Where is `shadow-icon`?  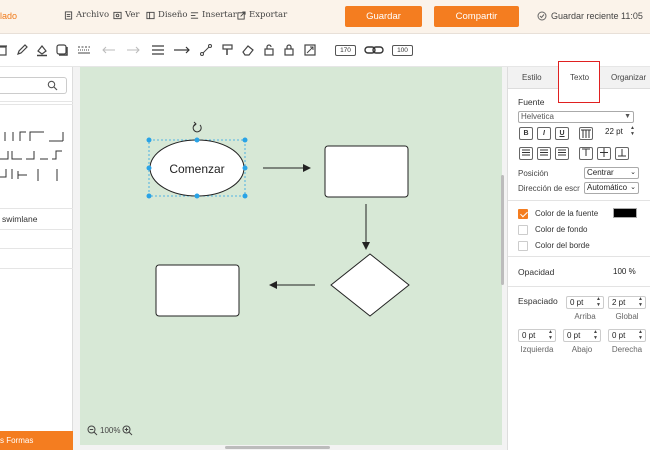
shadow-icon is located at coordinates (62, 50).